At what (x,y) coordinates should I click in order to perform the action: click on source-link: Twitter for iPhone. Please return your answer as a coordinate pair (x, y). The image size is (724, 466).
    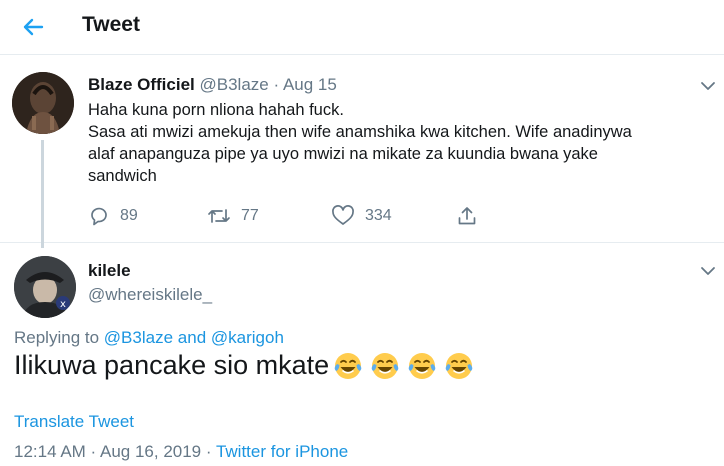
    Looking at the image, I should click on (282, 451).